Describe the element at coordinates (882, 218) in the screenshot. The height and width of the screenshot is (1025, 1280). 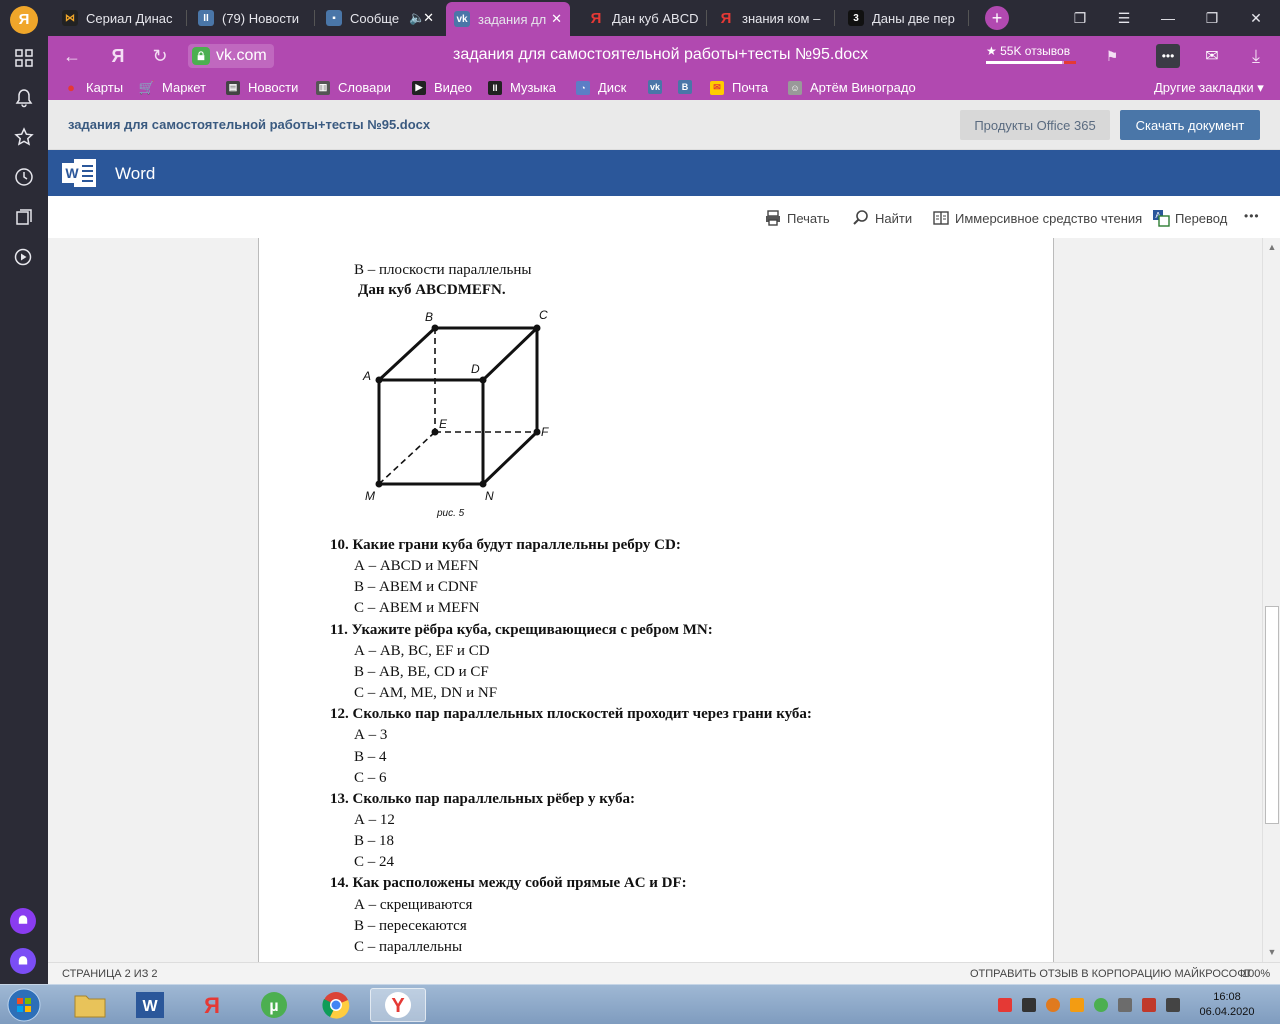
I see `find-button: Найти` at that location.